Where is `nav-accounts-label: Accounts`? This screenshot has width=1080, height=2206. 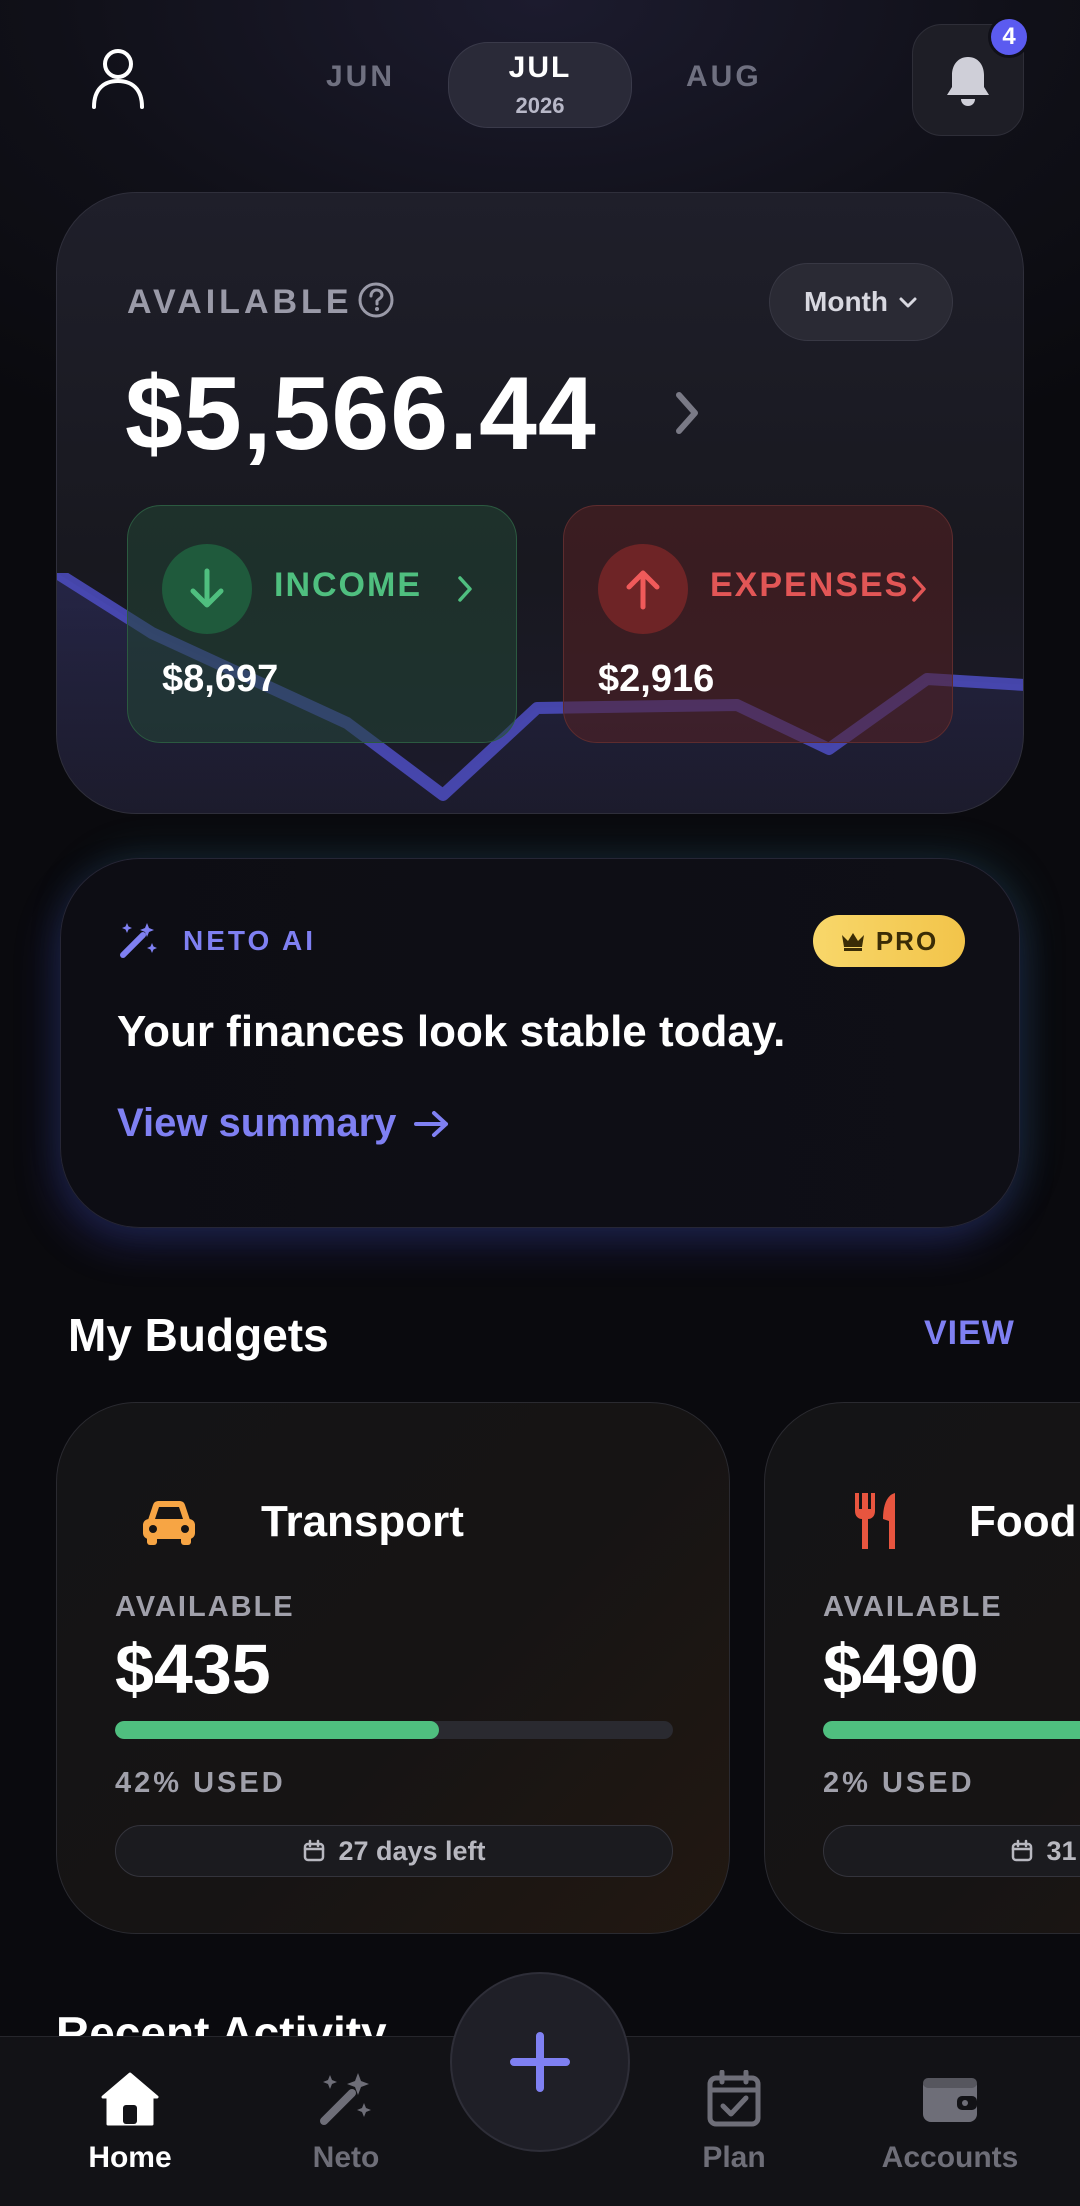
nav-accounts-label: Accounts is located at coordinates (950, 2157).